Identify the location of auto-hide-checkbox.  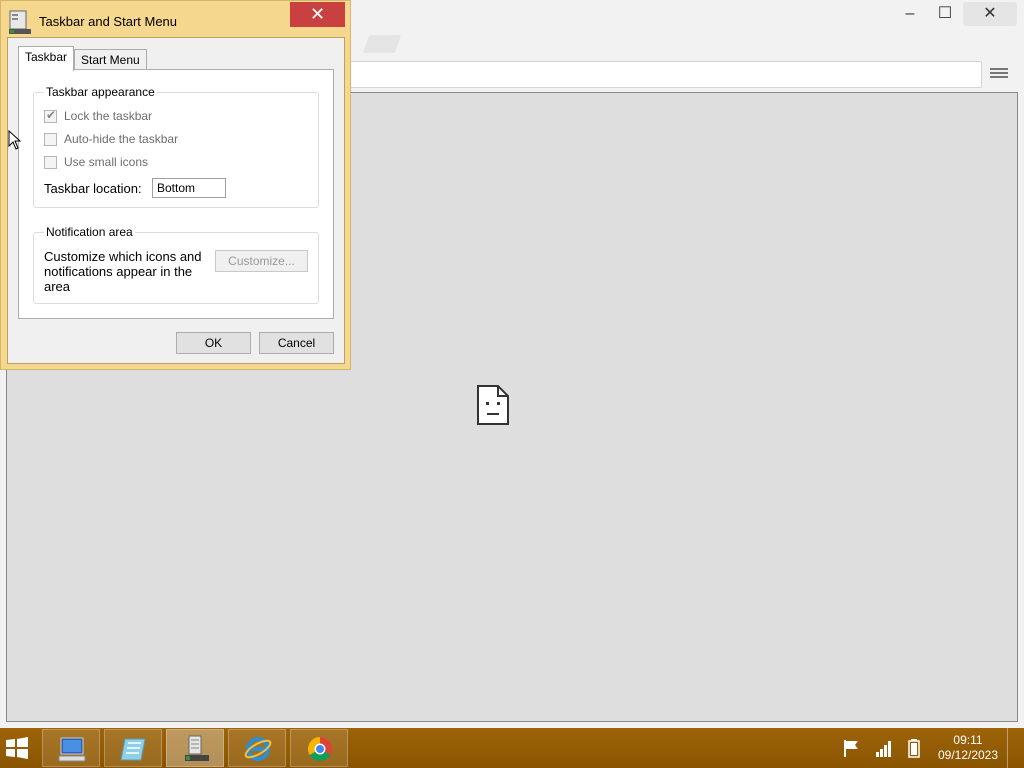
(50, 139).